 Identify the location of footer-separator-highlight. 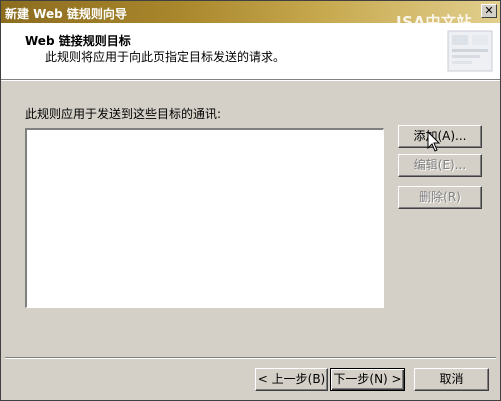
(250, 358).